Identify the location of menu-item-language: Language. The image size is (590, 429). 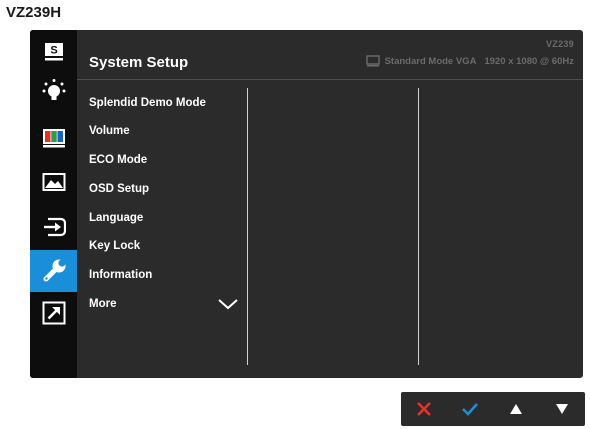
(116, 218).